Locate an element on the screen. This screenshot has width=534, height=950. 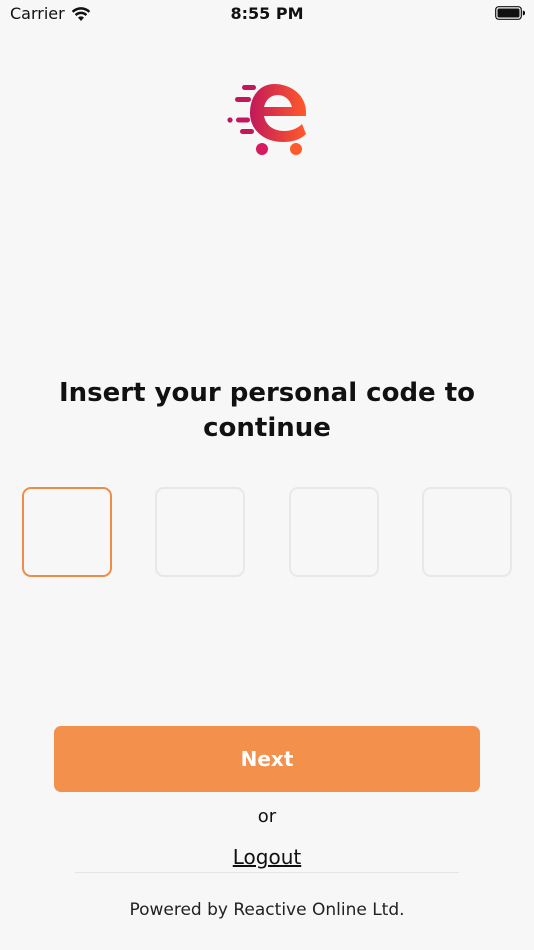
status-bar: Carrier 8:55 PM is located at coordinates (267, 15).